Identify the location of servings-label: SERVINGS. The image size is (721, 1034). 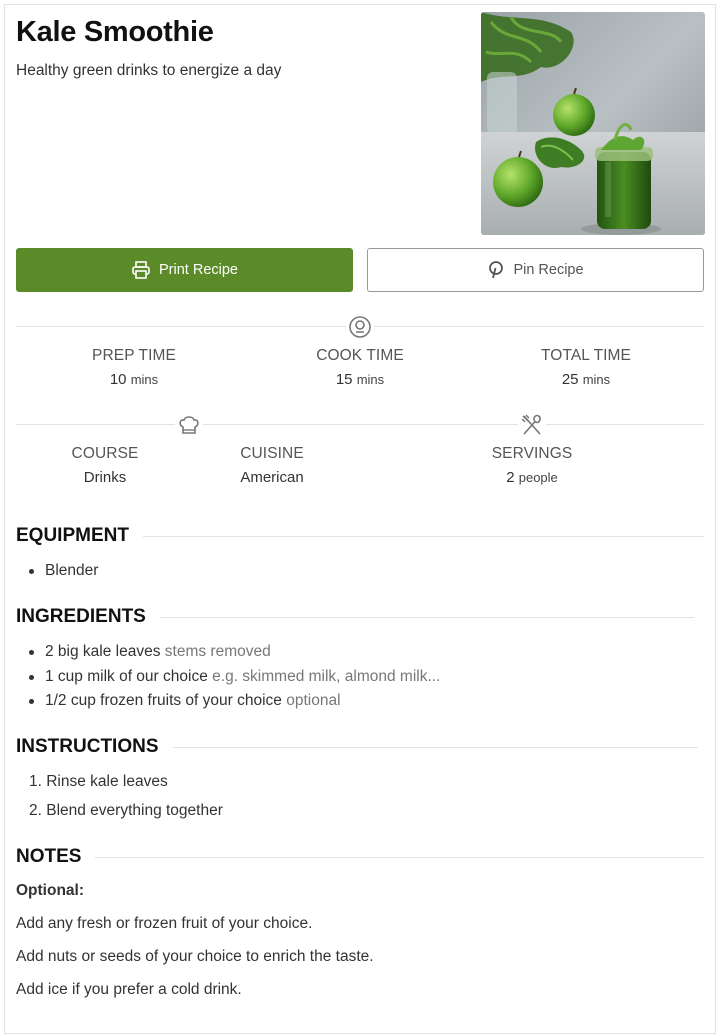
(532, 453).